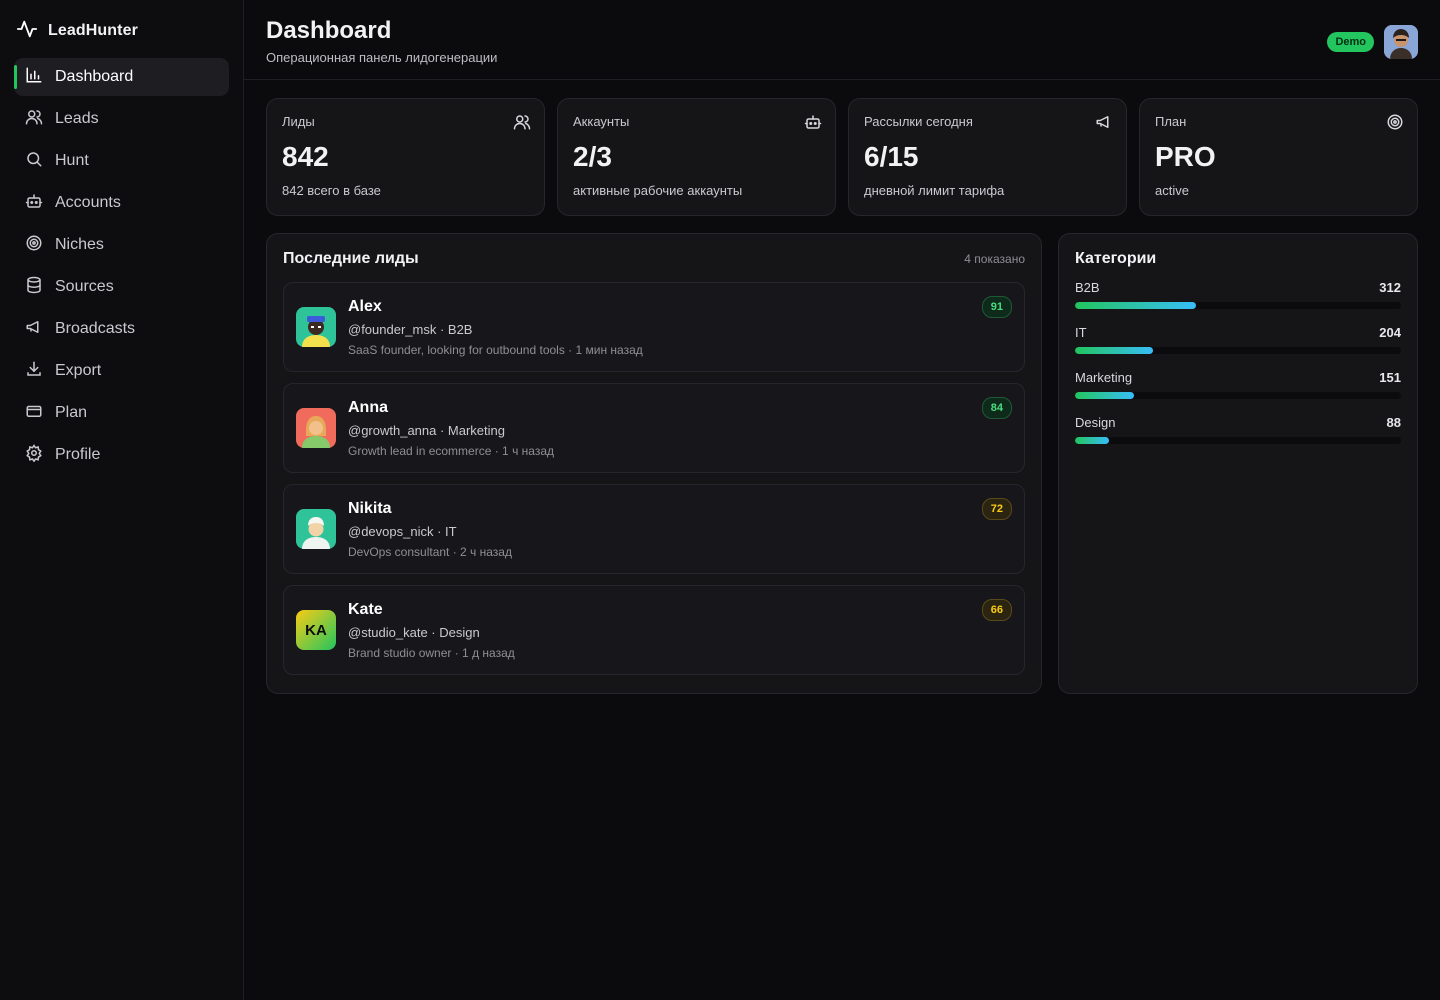 This screenshot has height=1000, width=1440. Describe the element at coordinates (77, 118) in the screenshot. I see `sidebar-item-label: Leads` at that location.